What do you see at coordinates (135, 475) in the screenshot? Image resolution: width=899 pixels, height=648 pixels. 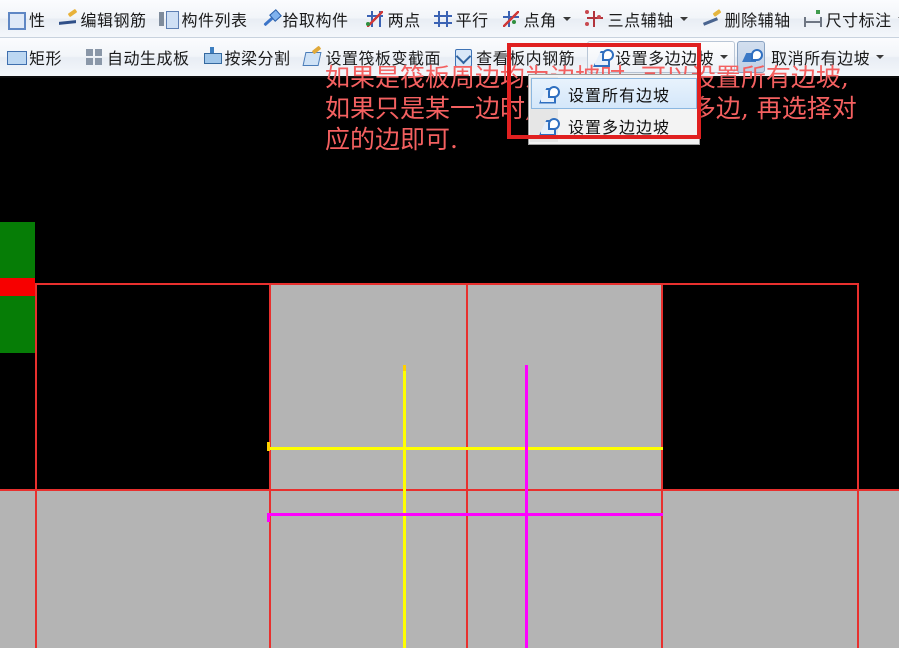 I see `void-area-left` at bounding box center [135, 475].